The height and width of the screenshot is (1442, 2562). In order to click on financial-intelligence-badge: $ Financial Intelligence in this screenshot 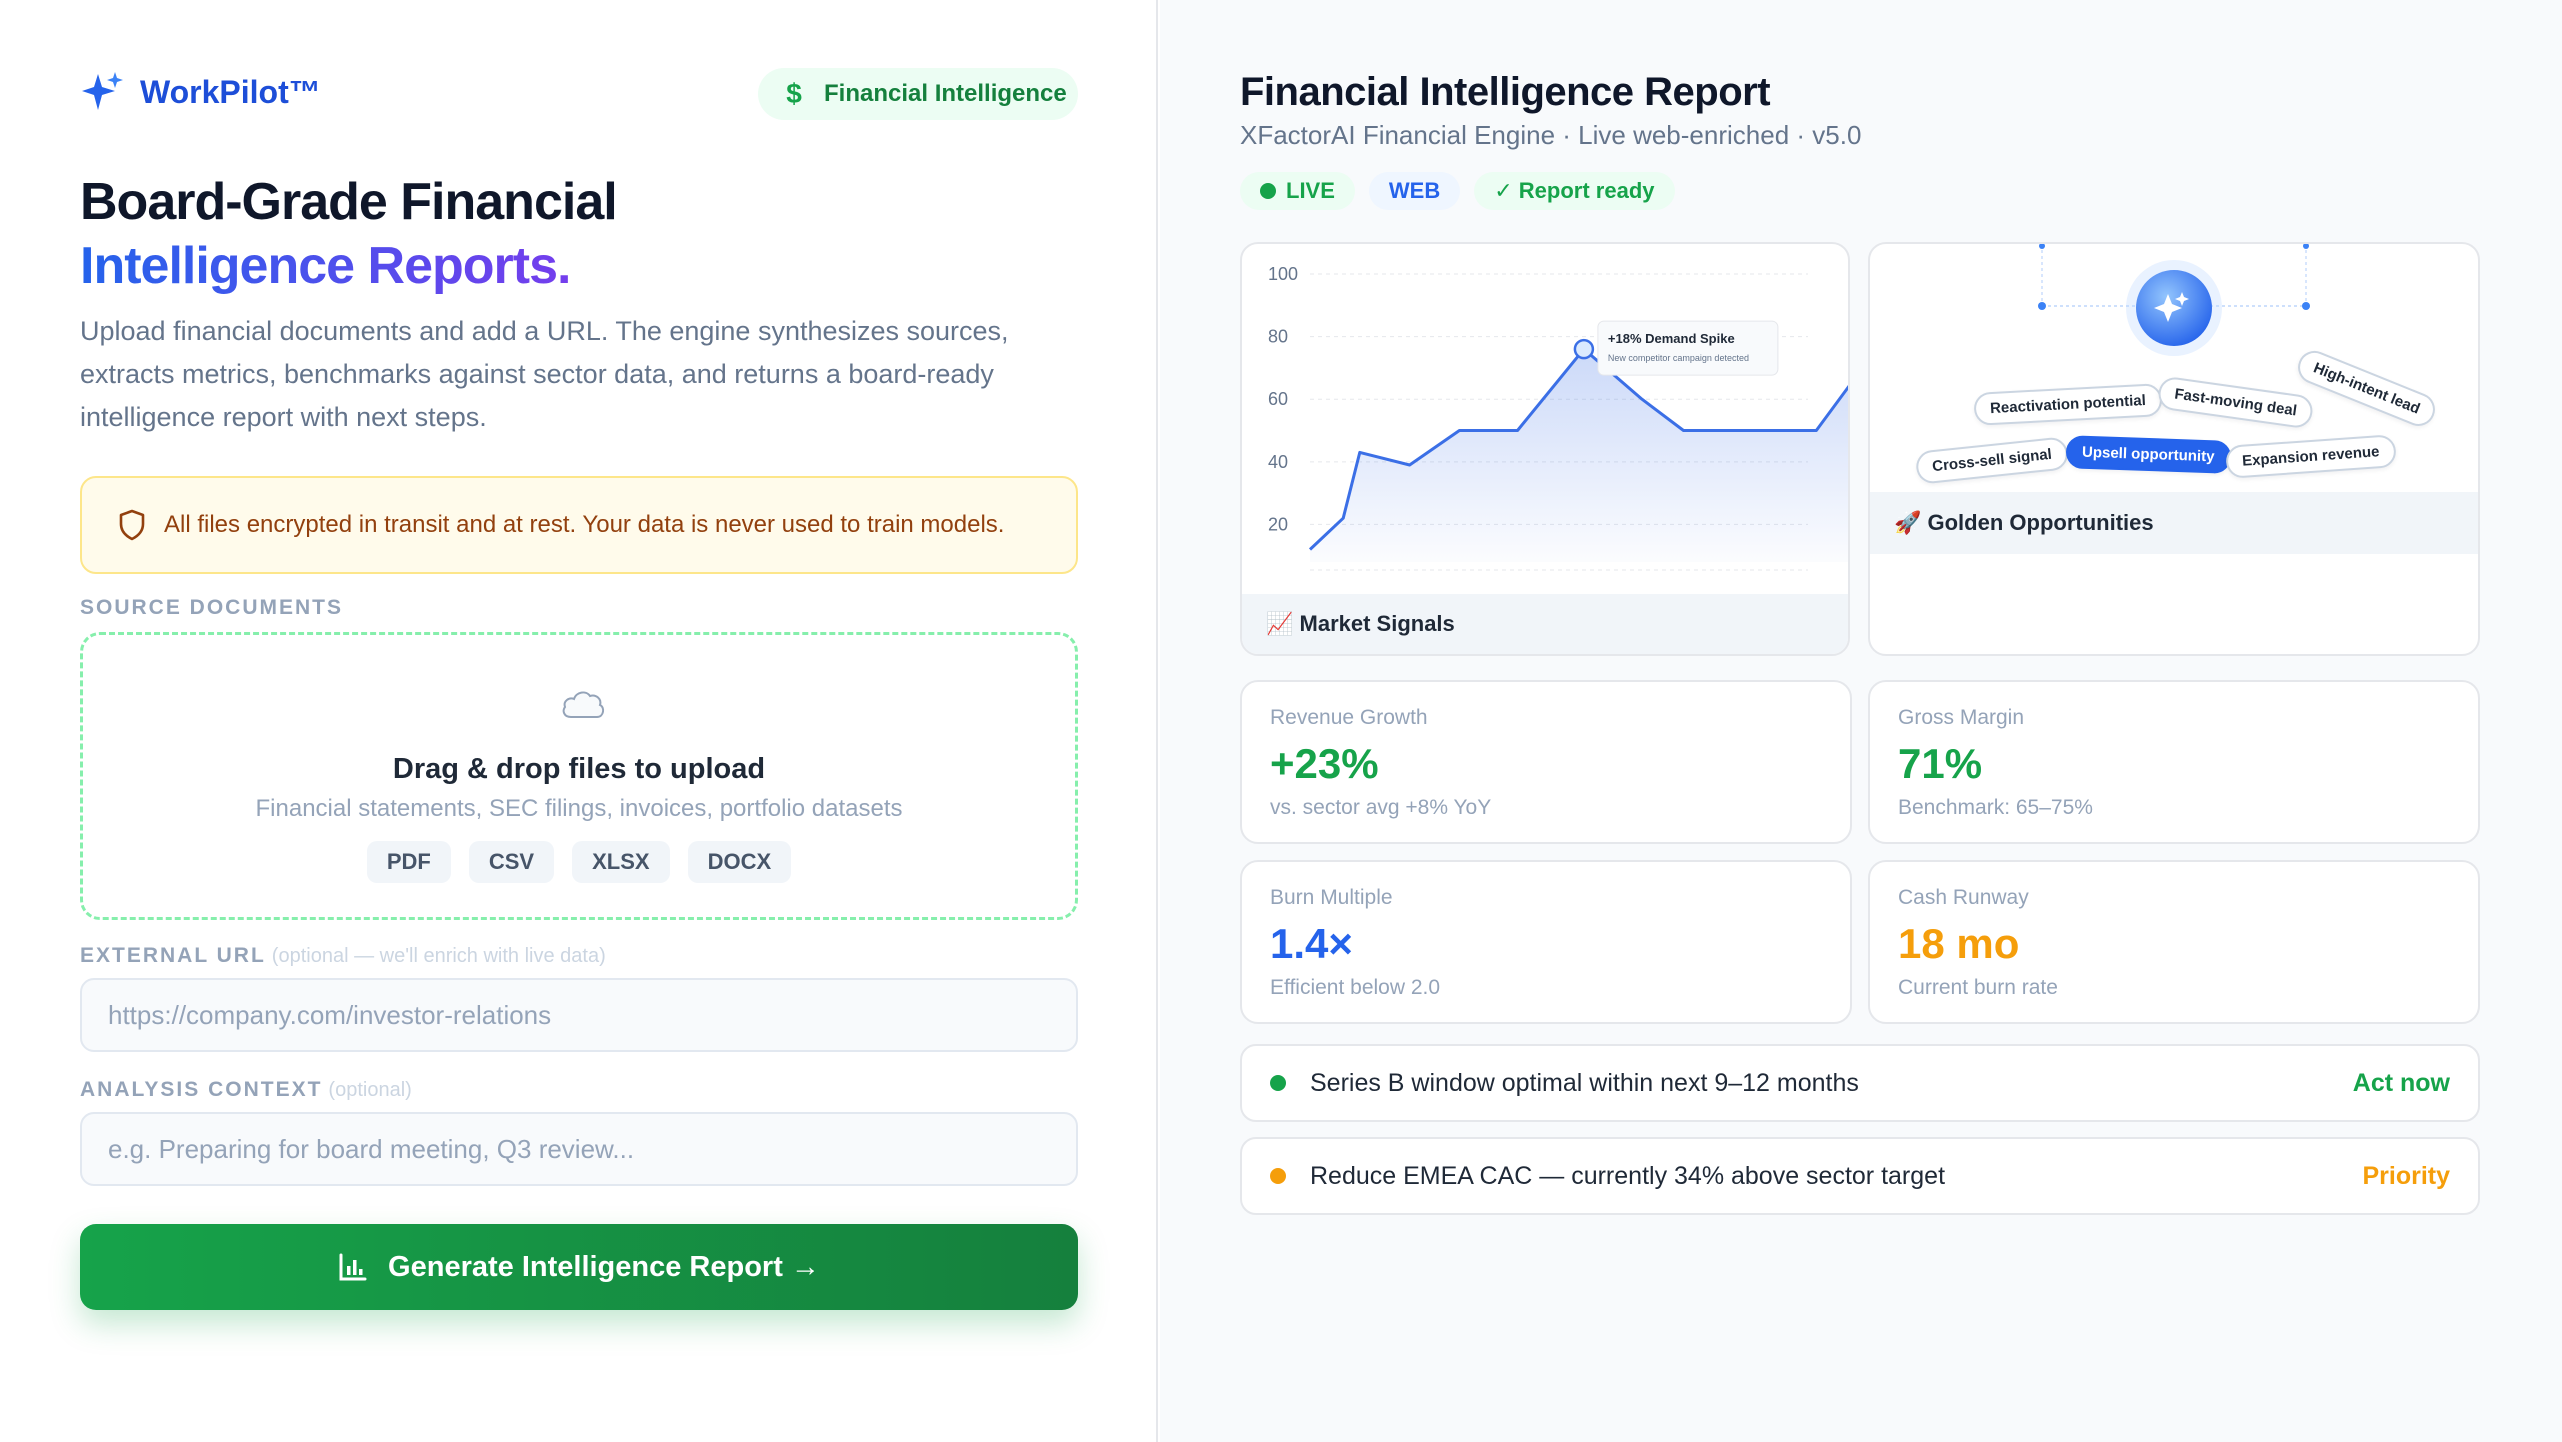, I will do `click(918, 94)`.